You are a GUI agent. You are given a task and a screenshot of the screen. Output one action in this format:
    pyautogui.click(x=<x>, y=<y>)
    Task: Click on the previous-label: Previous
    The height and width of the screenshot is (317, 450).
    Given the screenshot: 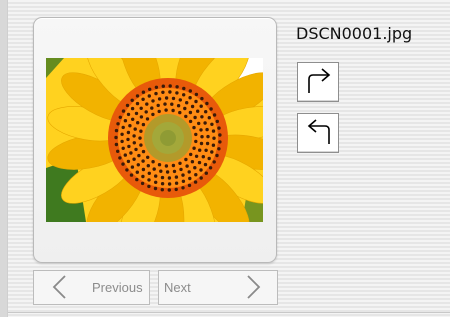 What is the action you would take?
    pyautogui.click(x=117, y=287)
    